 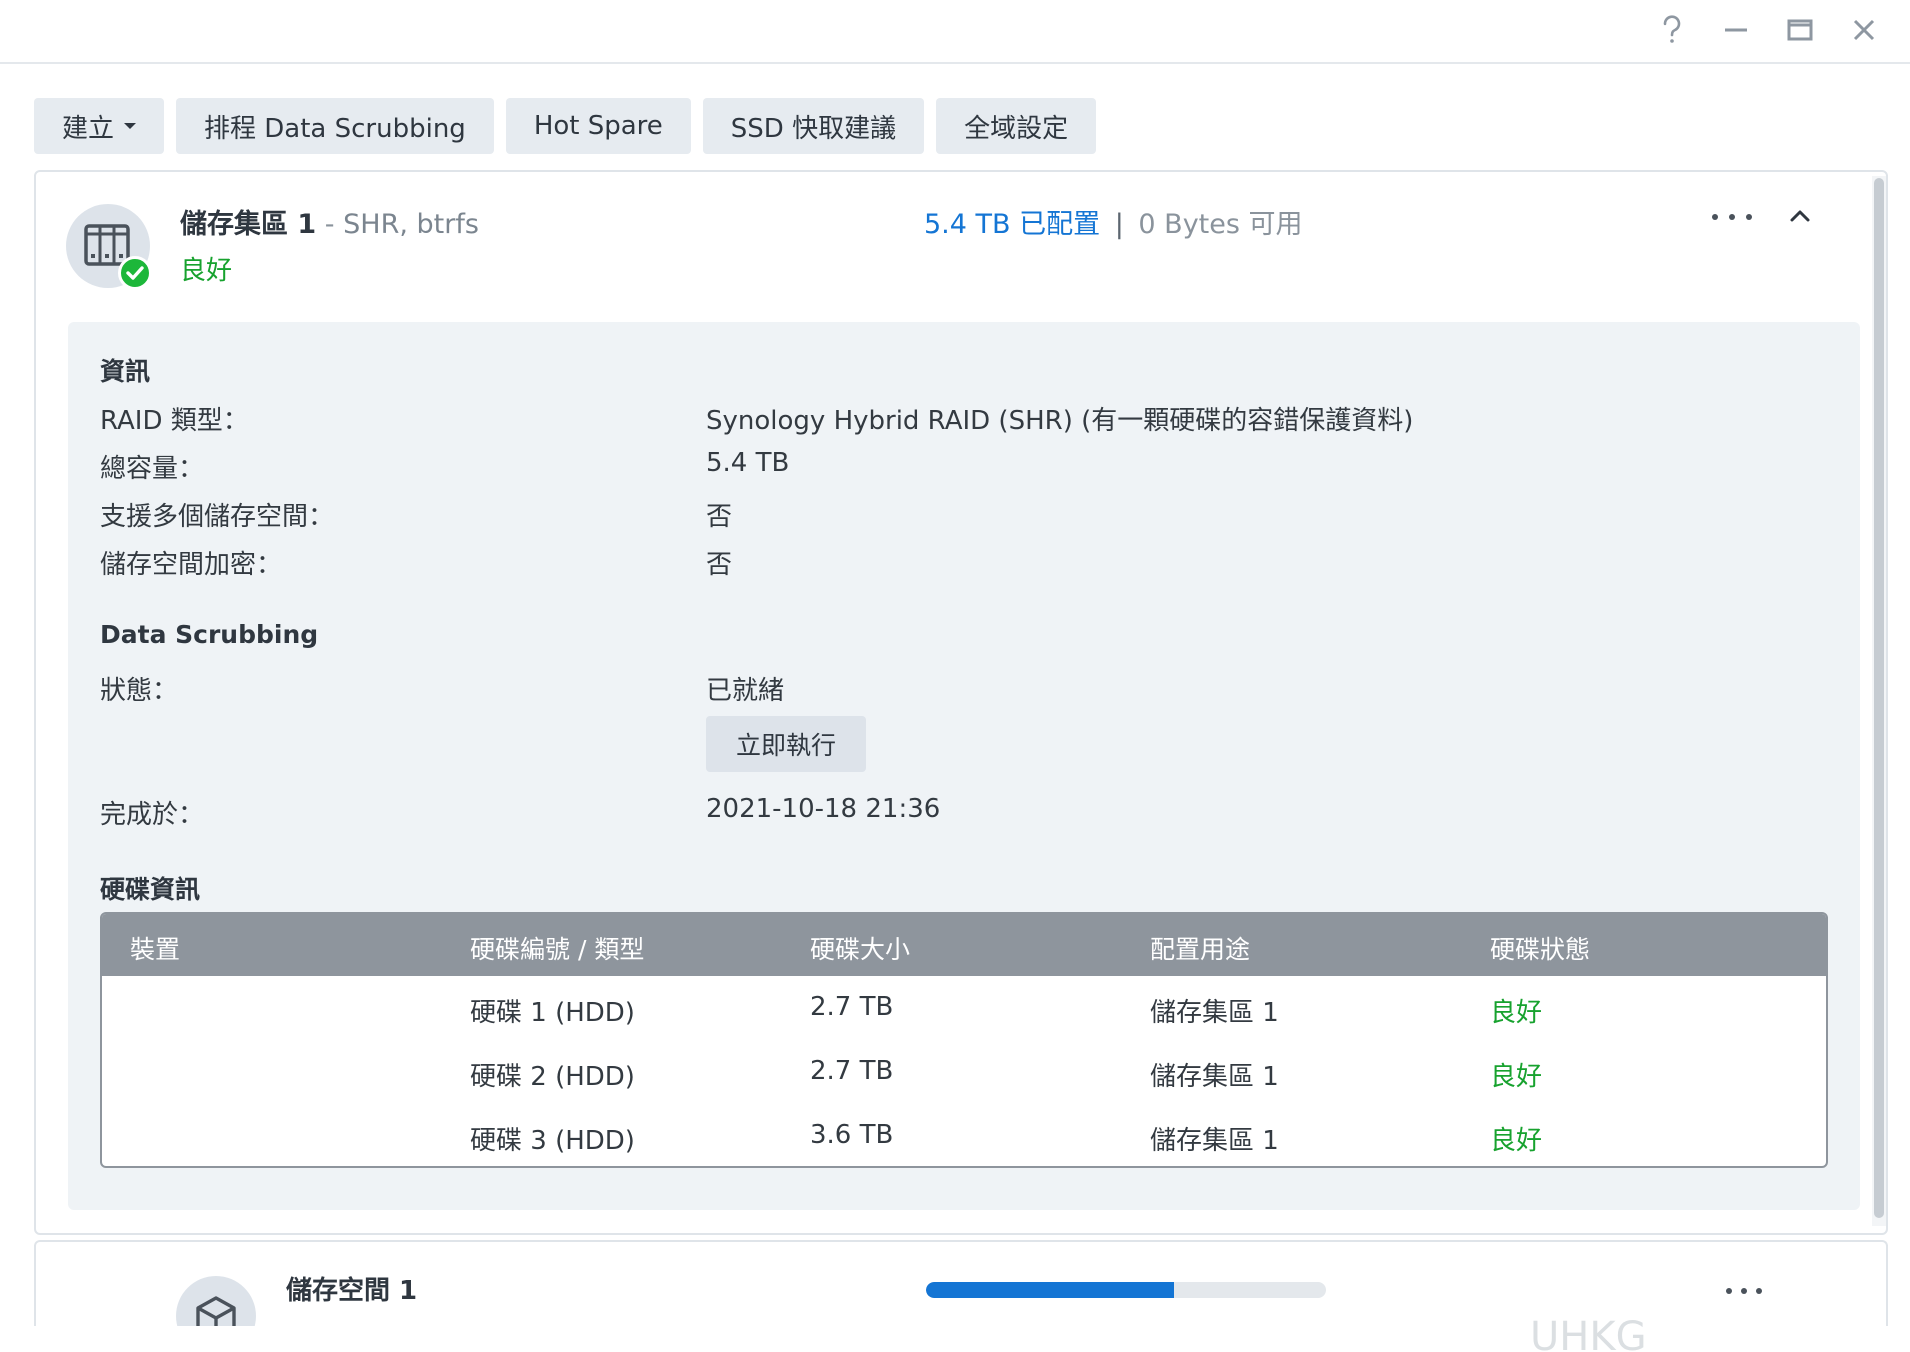 I want to click on minimize-icon, so click(x=1736, y=30).